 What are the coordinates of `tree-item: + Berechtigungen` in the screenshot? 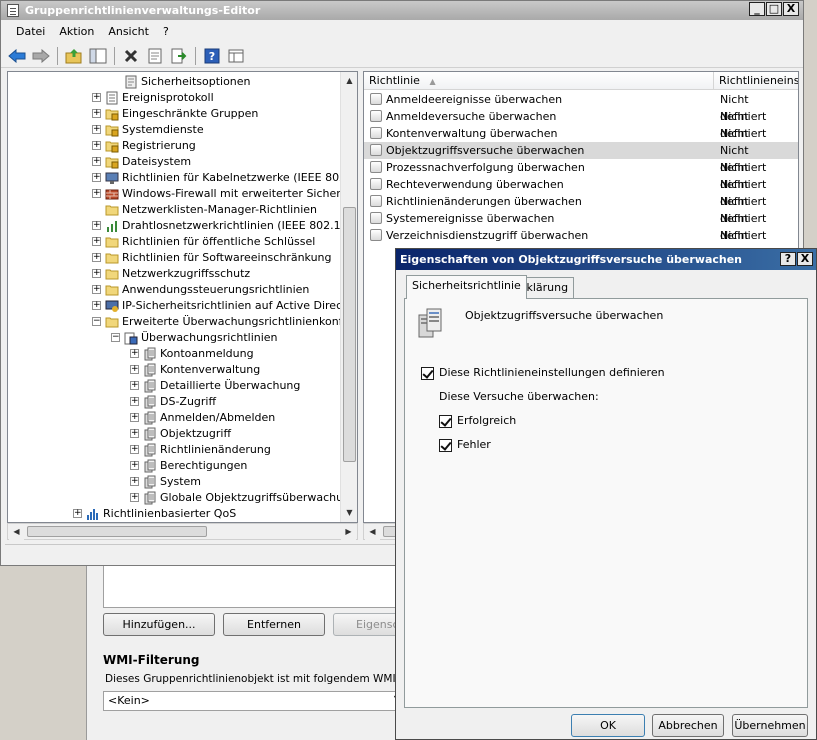 It's located at (173, 466).